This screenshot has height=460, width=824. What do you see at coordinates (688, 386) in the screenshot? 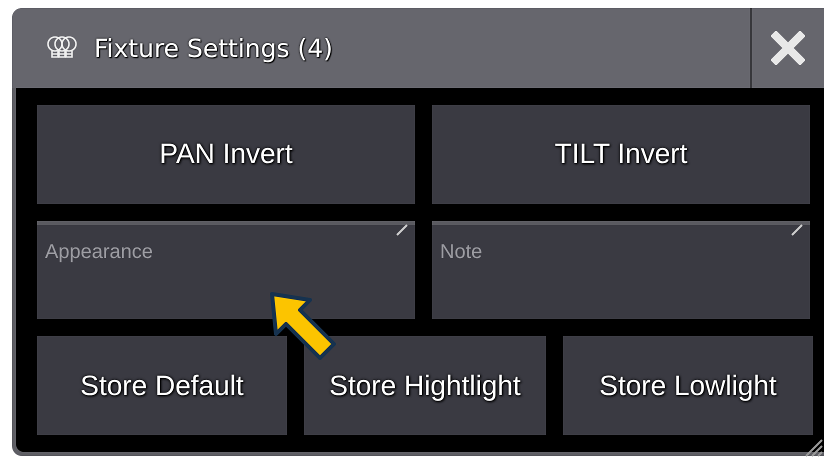
I see `store-button: Store Lowlight` at bounding box center [688, 386].